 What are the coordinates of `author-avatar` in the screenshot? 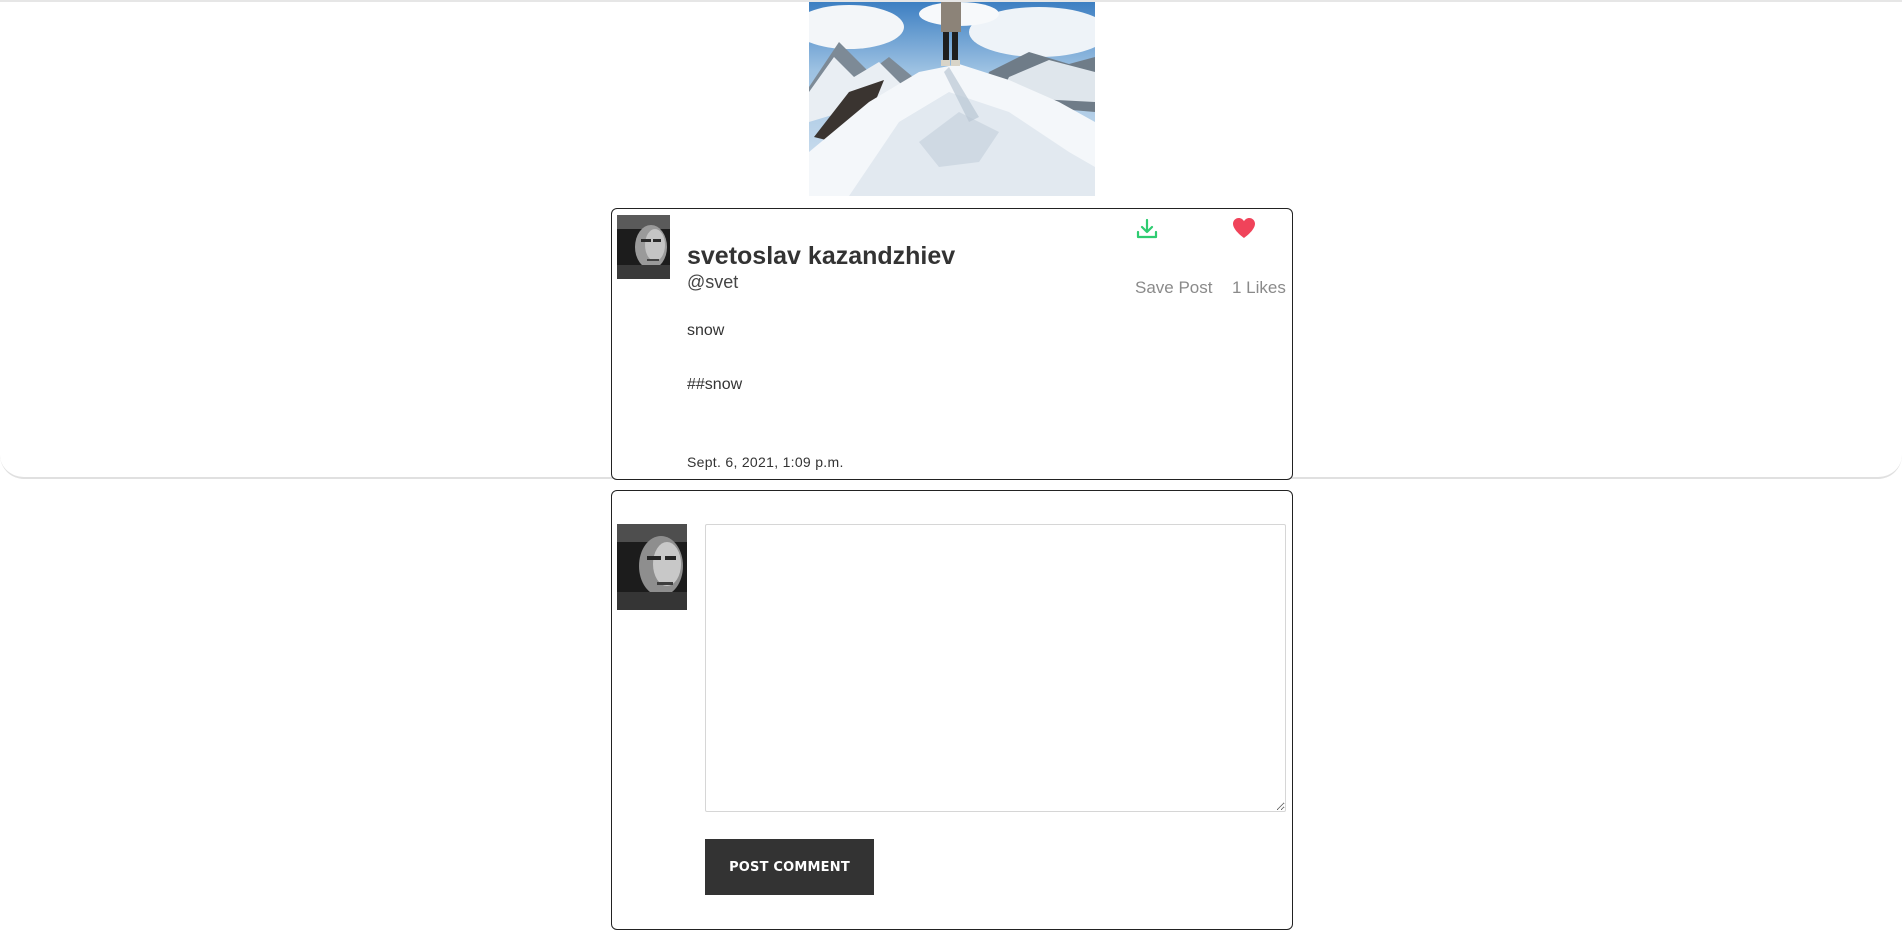 It's located at (643, 247).